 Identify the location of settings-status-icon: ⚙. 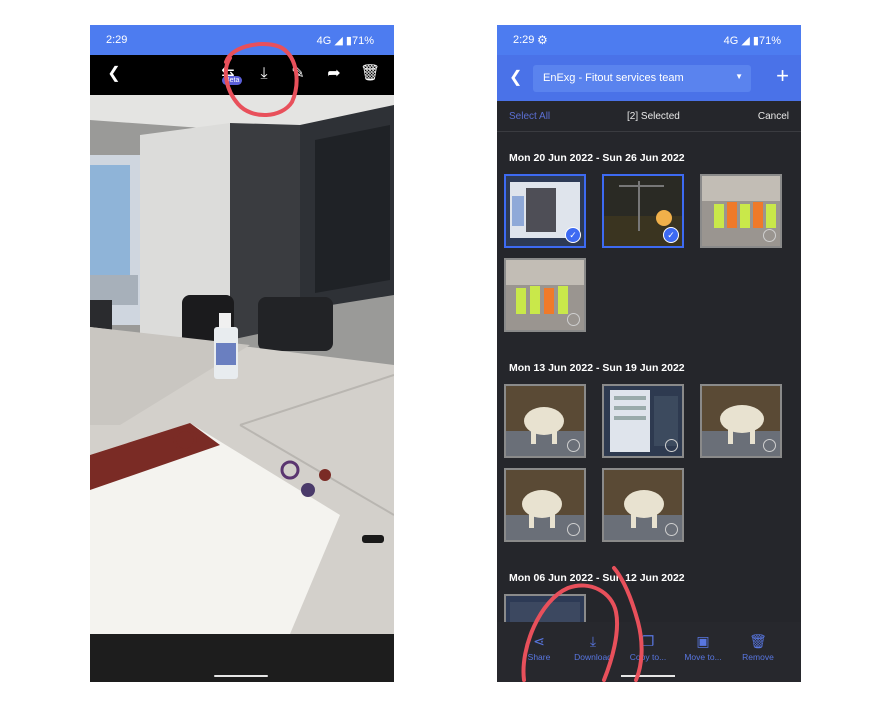
(542, 40).